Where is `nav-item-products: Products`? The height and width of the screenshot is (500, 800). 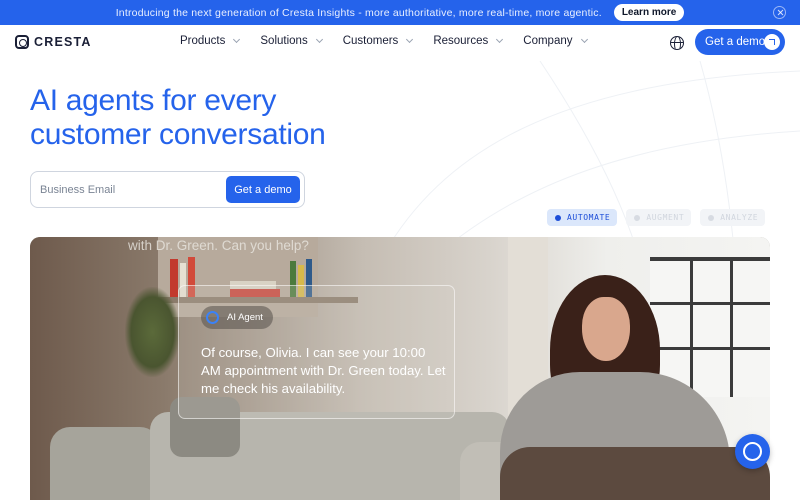 nav-item-products: Products is located at coordinates (210, 41).